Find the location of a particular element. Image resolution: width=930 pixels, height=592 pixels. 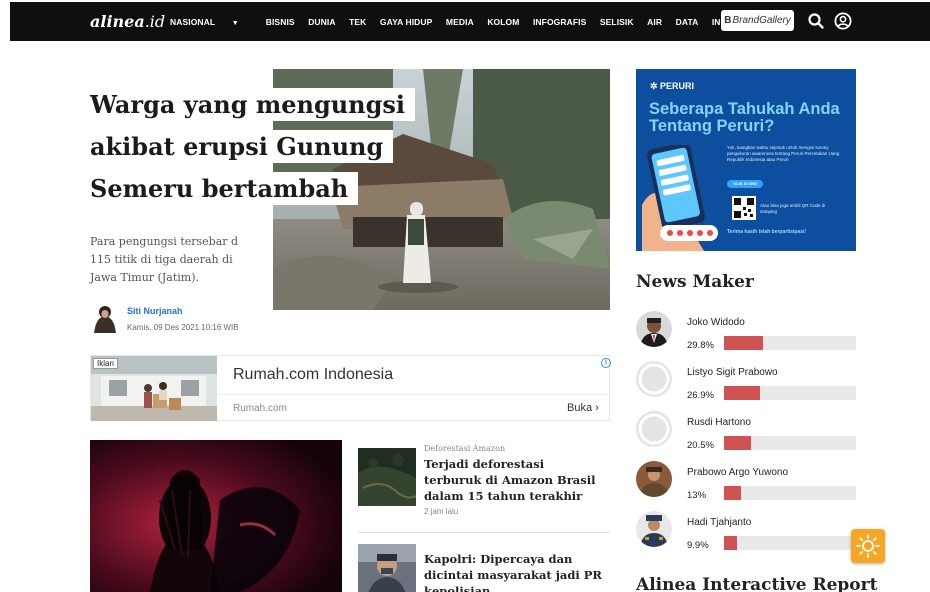

nav-item-infografis: INFOGRAFIS is located at coordinates (559, 22).